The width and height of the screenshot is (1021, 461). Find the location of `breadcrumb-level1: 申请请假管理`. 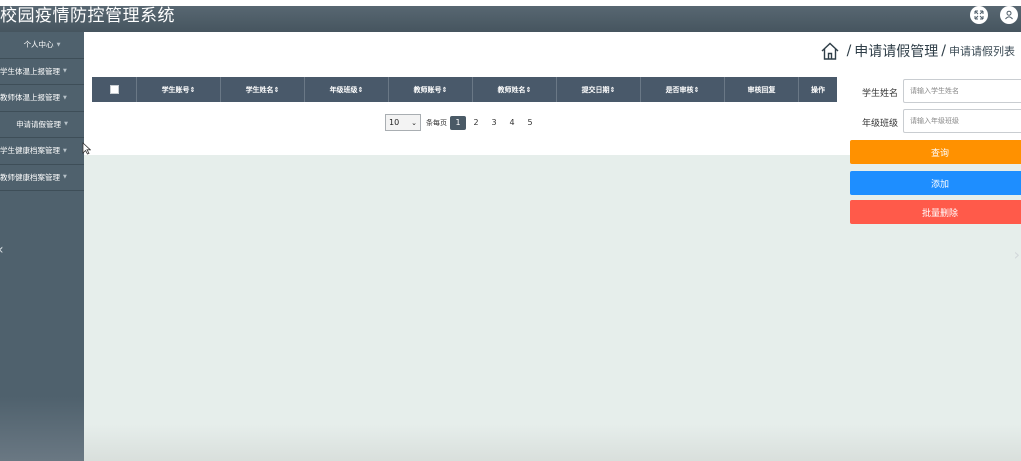

breadcrumb-level1: 申请请假管理 is located at coordinates (896, 51).